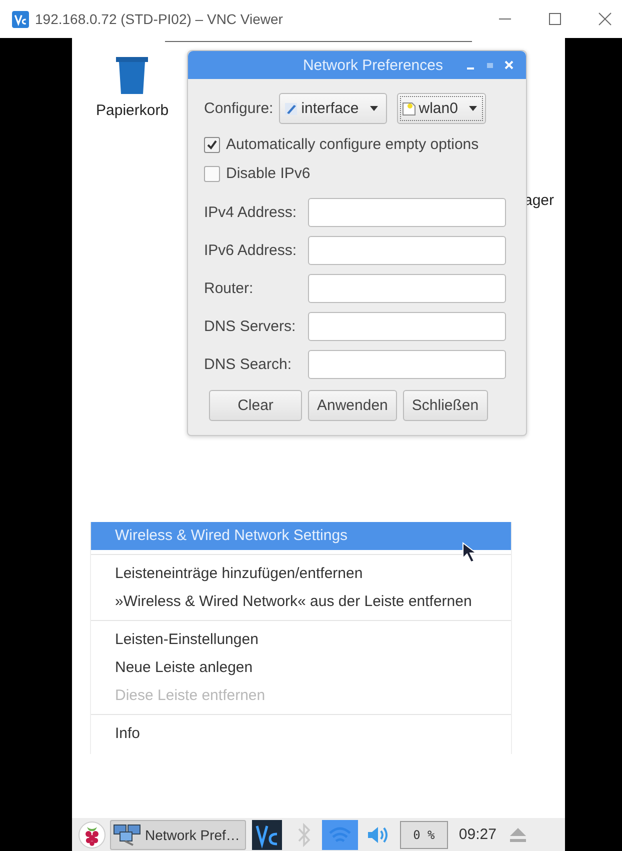 The width and height of the screenshot is (622, 851). What do you see at coordinates (409, 109) in the screenshot?
I see `document-bulb-icon` at bounding box center [409, 109].